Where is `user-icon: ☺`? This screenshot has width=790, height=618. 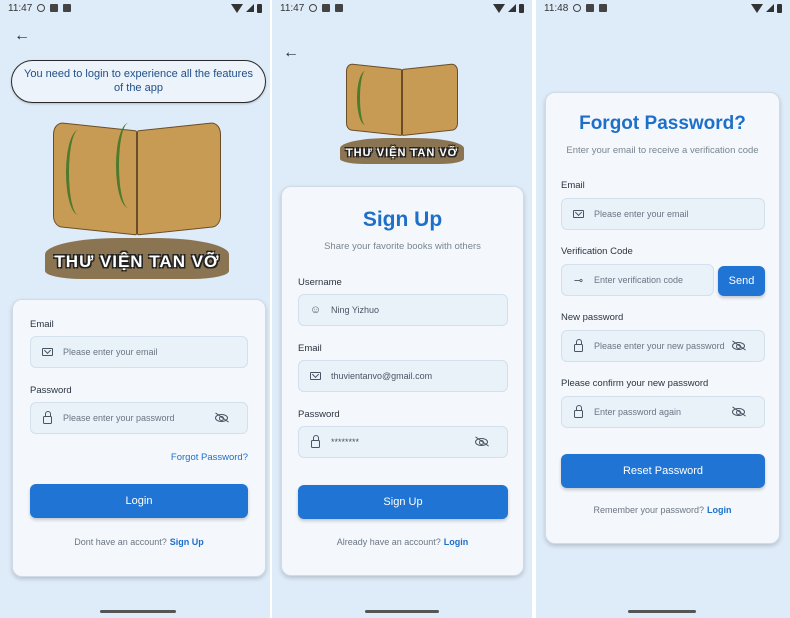 user-icon: ☺ is located at coordinates (315, 310).